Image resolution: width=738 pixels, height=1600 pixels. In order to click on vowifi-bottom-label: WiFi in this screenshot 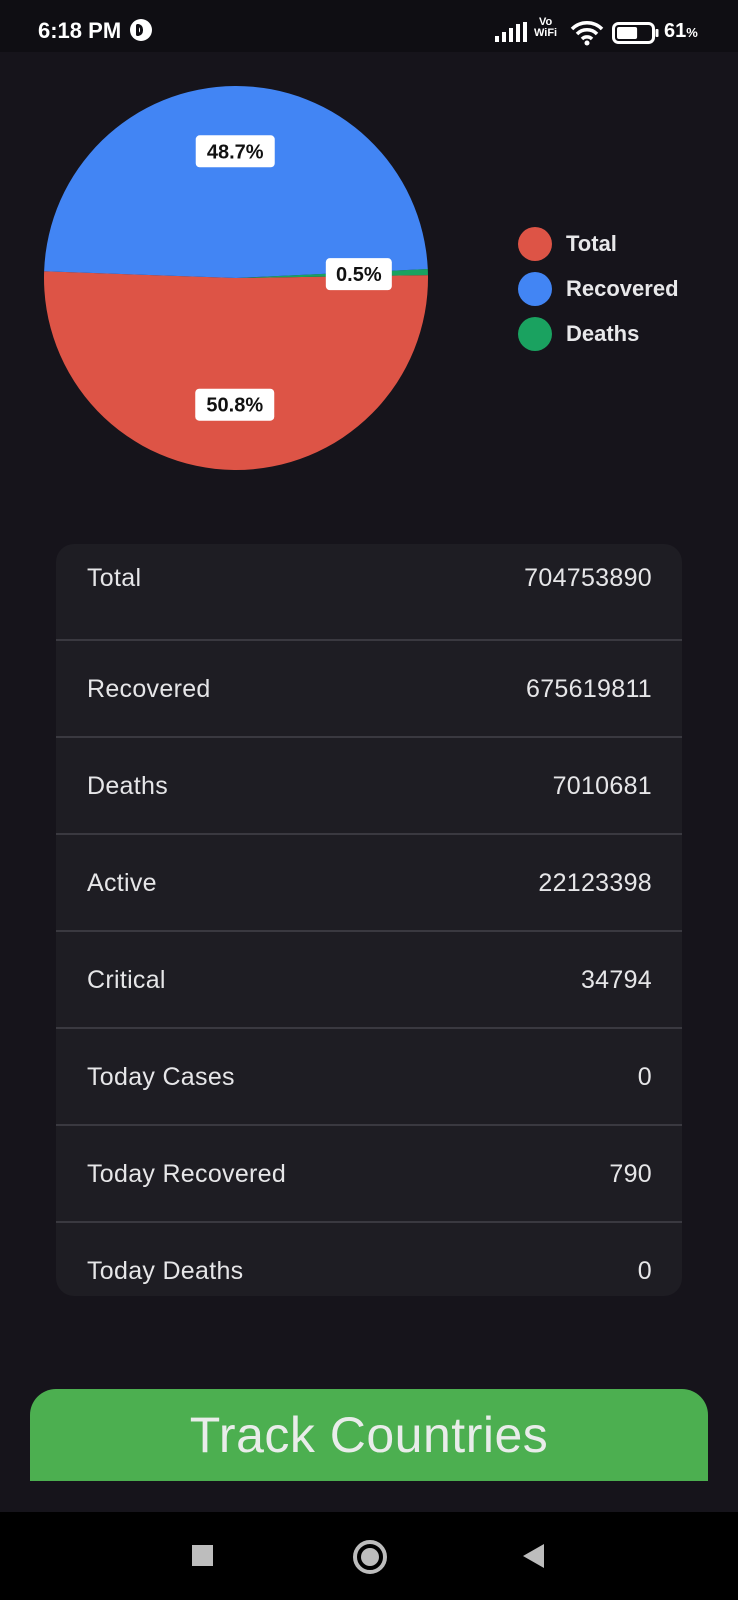, I will do `click(546, 33)`.